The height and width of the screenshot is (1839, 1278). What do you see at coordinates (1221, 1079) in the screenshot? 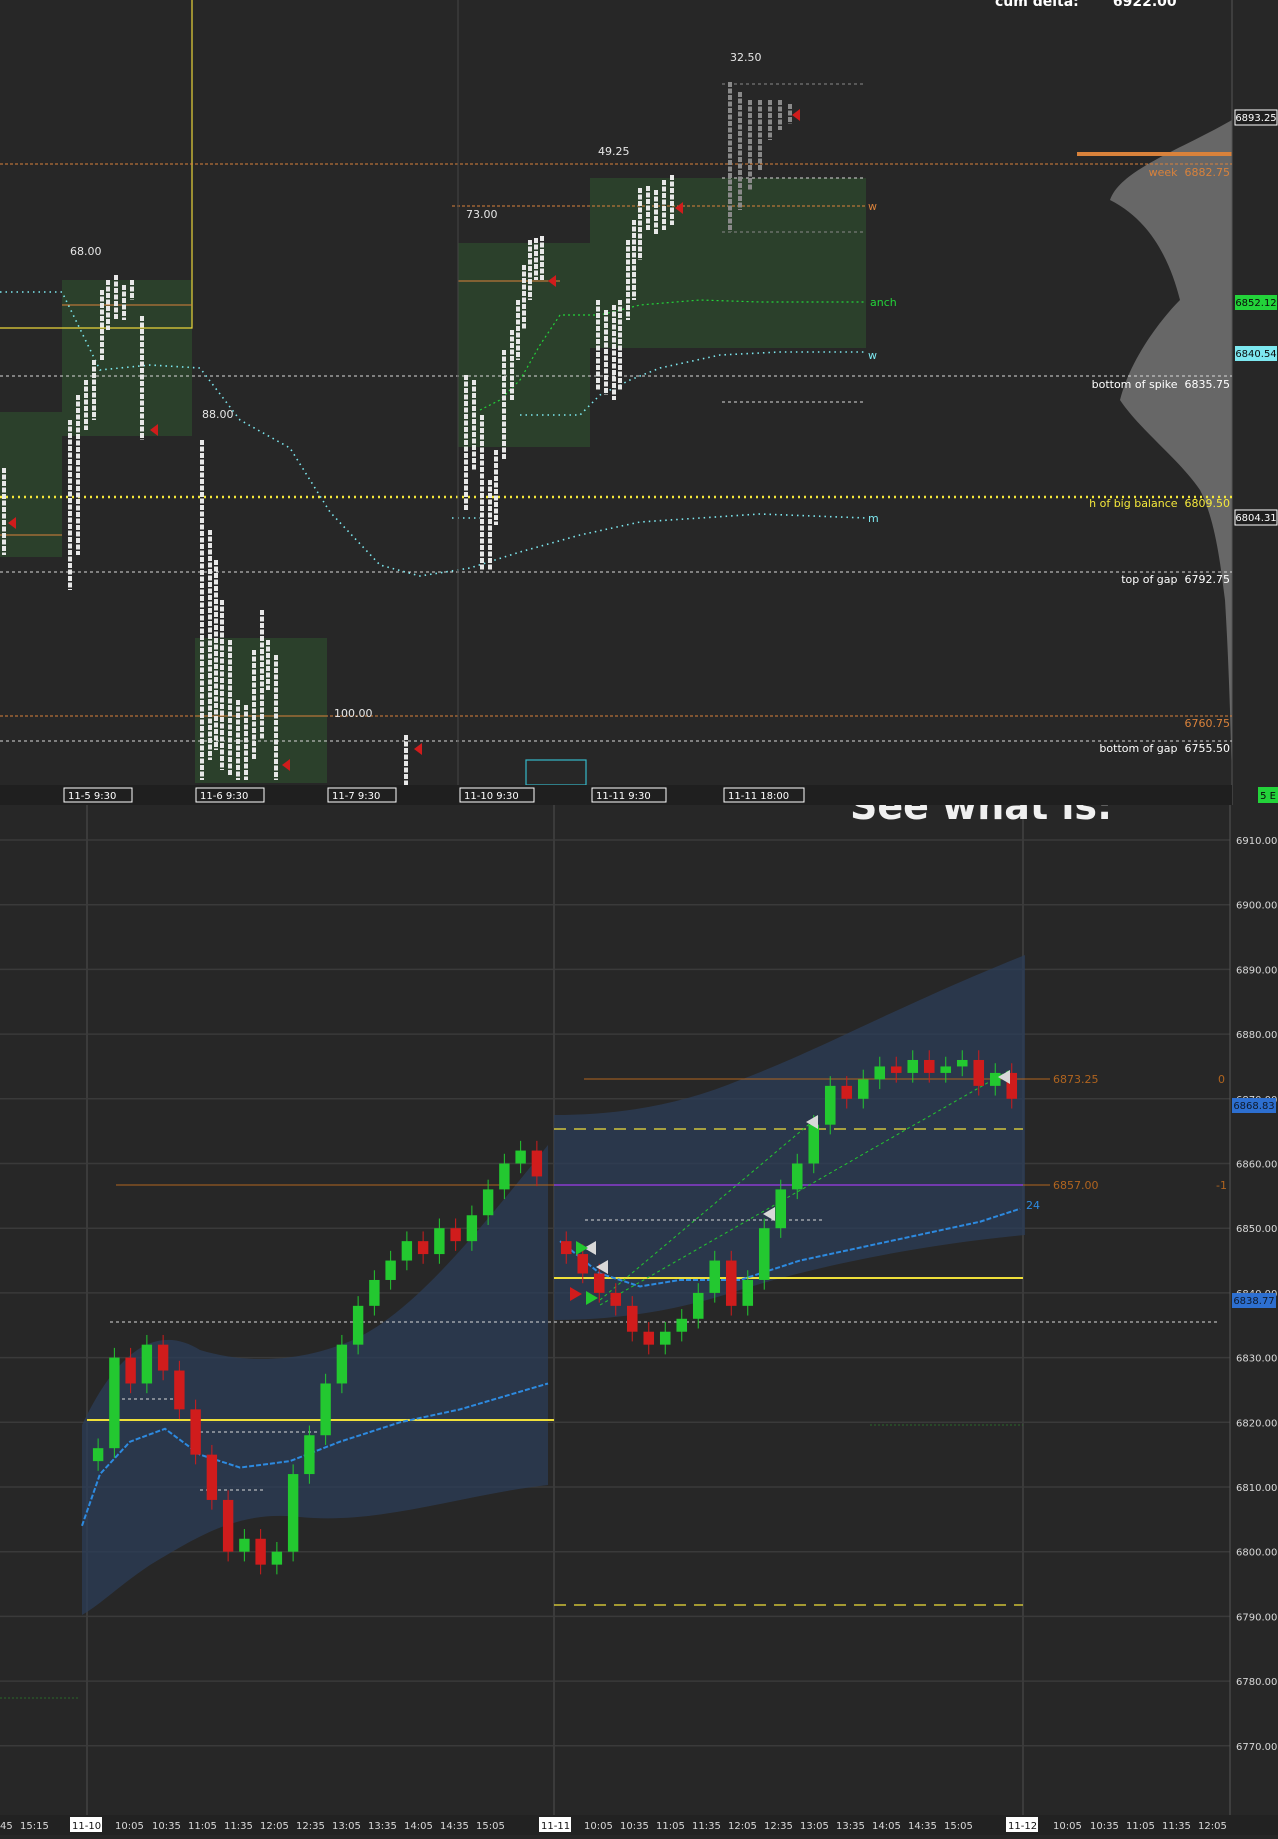
I see `level-label: 0` at bounding box center [1221, 1079].